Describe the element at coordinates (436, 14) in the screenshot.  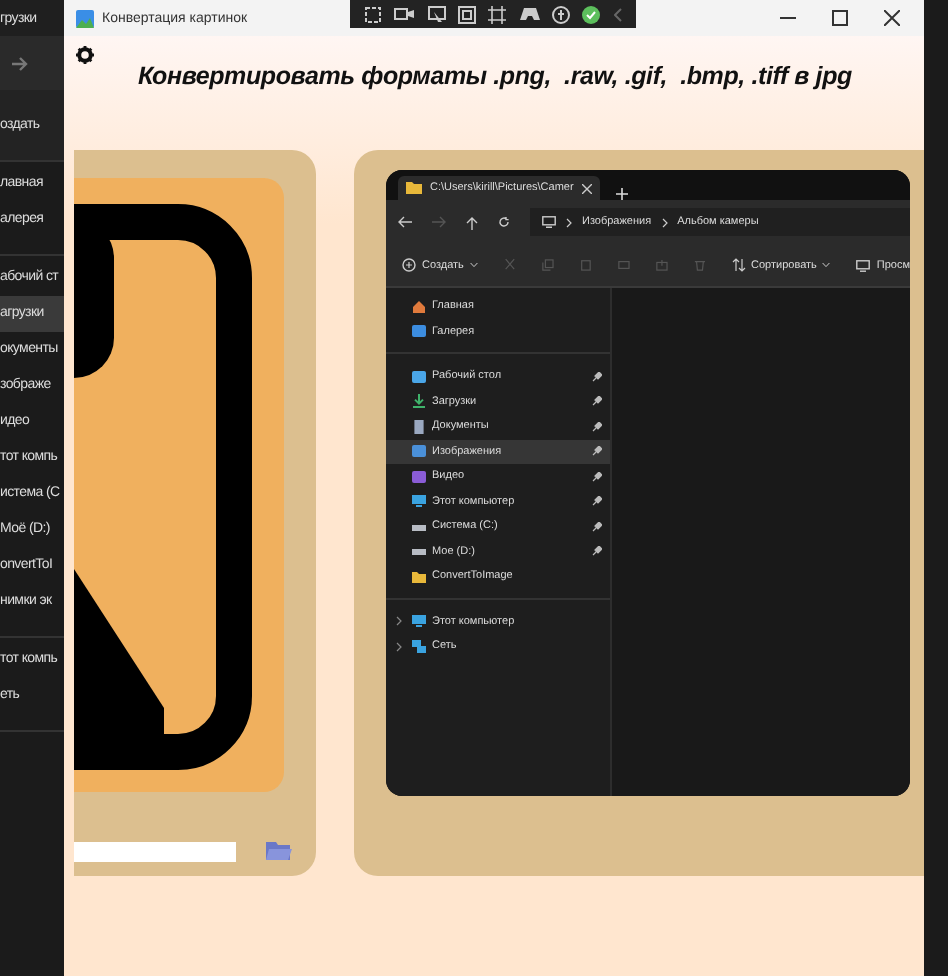
I see `pointer-icon` at that location.